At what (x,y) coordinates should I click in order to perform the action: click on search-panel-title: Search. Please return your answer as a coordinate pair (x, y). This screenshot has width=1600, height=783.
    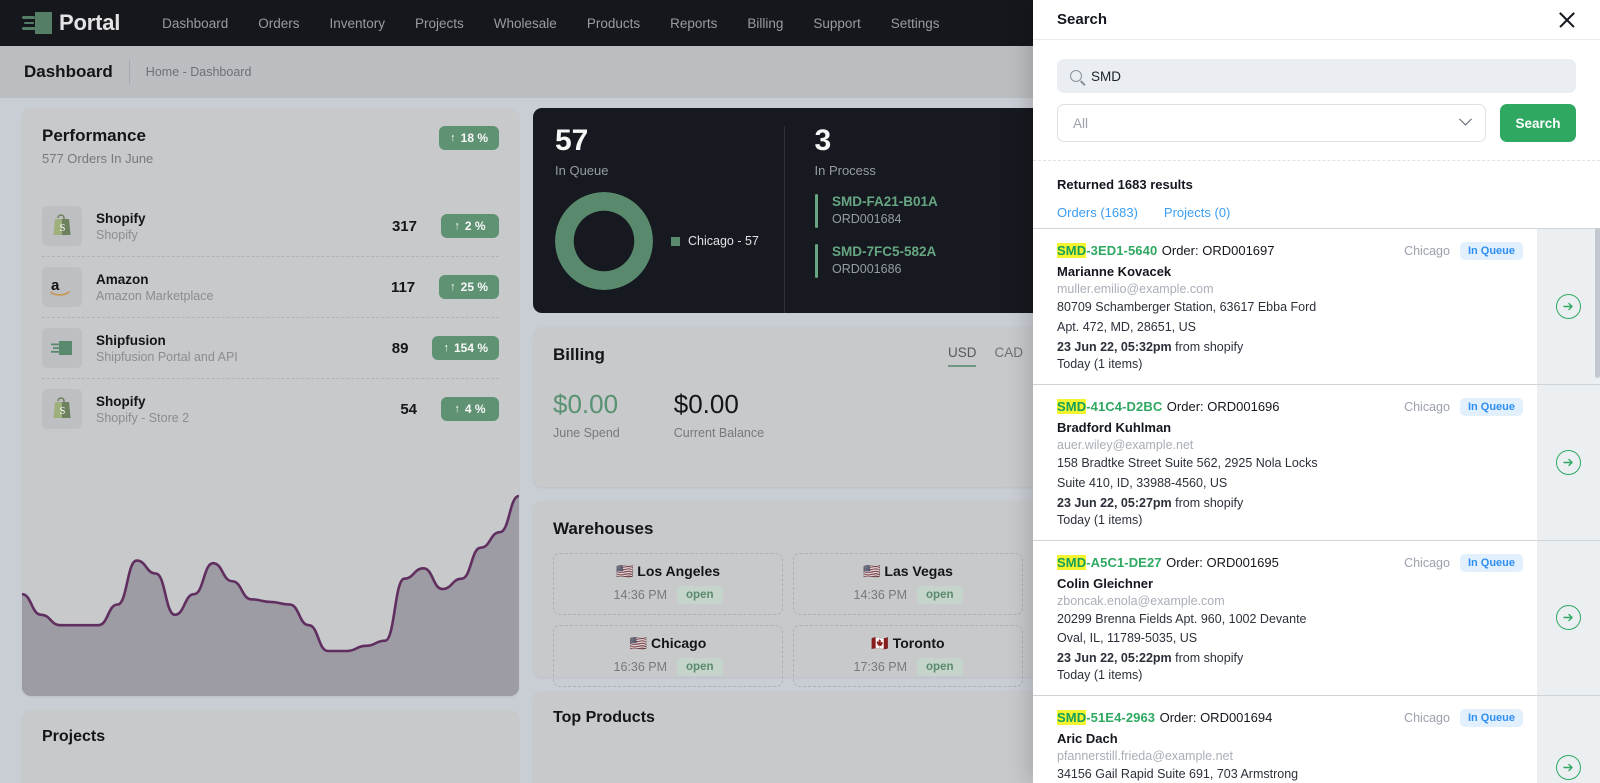
    Looking at the image, I should click on (1082, 20).